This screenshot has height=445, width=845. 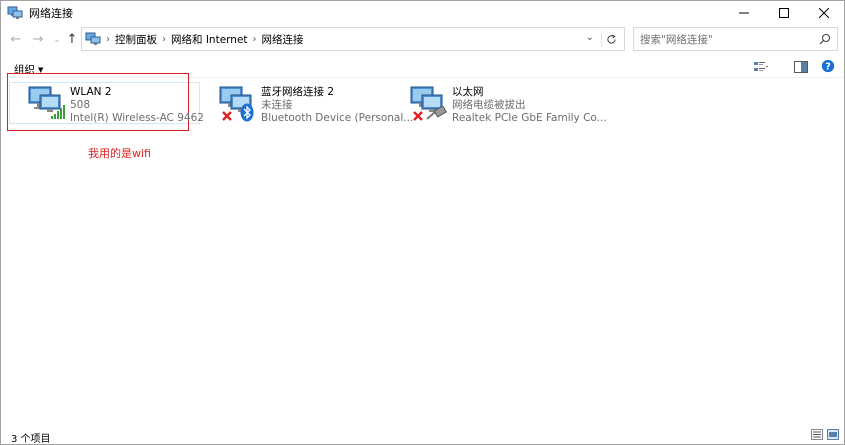 I want to click on search-placeholder: 搜索"网络连接", so click(x=676, y=39).